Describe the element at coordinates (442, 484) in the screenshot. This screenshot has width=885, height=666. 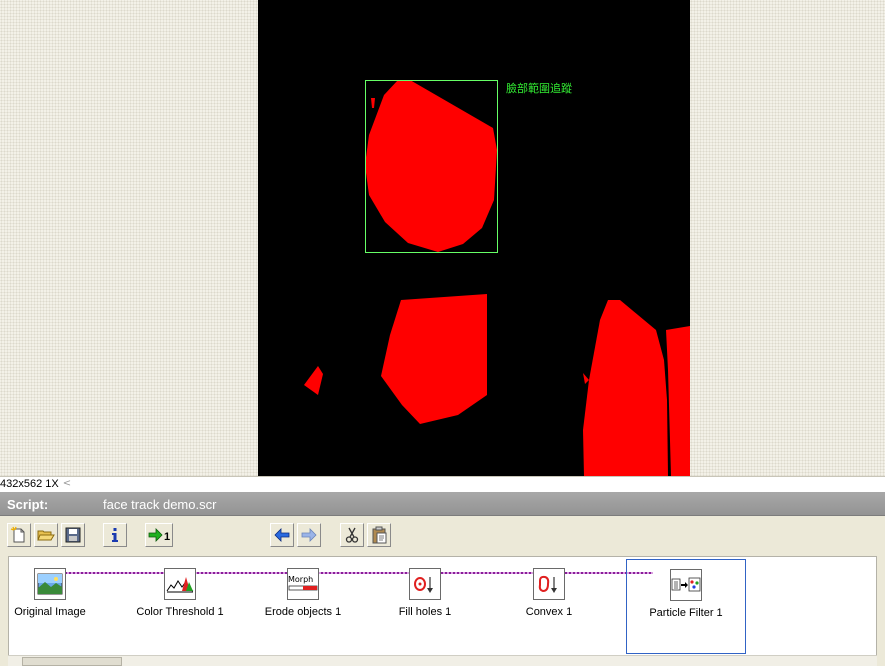
I see `image-status-row: 432x562 1X <` at that location.